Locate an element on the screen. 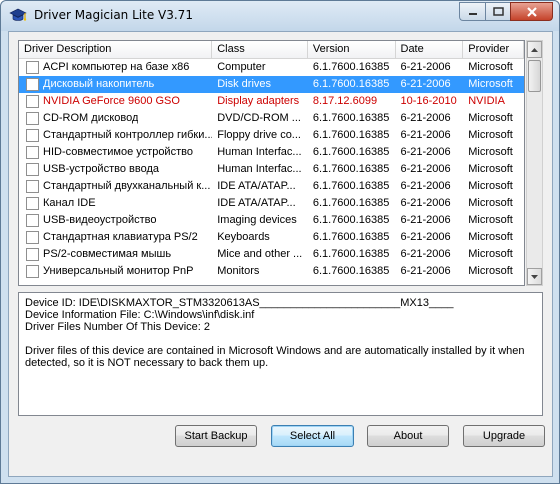 The width and height of the screenshot is (560, 484). description-cell: ACPI компьютер на базе x86 is located at coordinates (115, 67).